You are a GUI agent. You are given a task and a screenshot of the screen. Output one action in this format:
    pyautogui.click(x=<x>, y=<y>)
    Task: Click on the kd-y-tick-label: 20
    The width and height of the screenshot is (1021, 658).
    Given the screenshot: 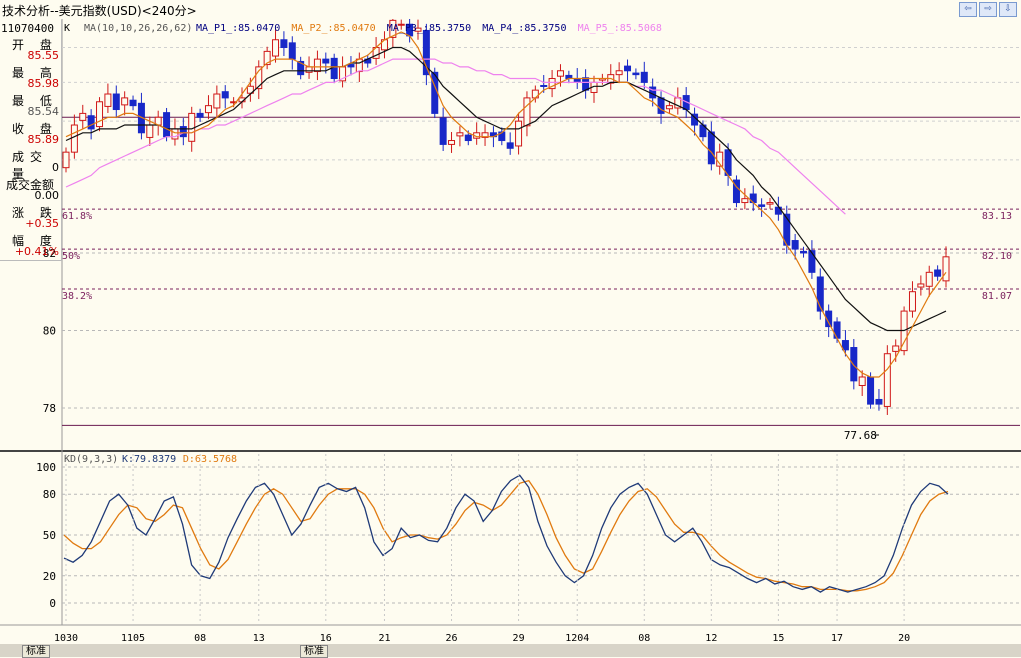 What is the action you would take?
    pyautogui.click(x=49, y=576)
    